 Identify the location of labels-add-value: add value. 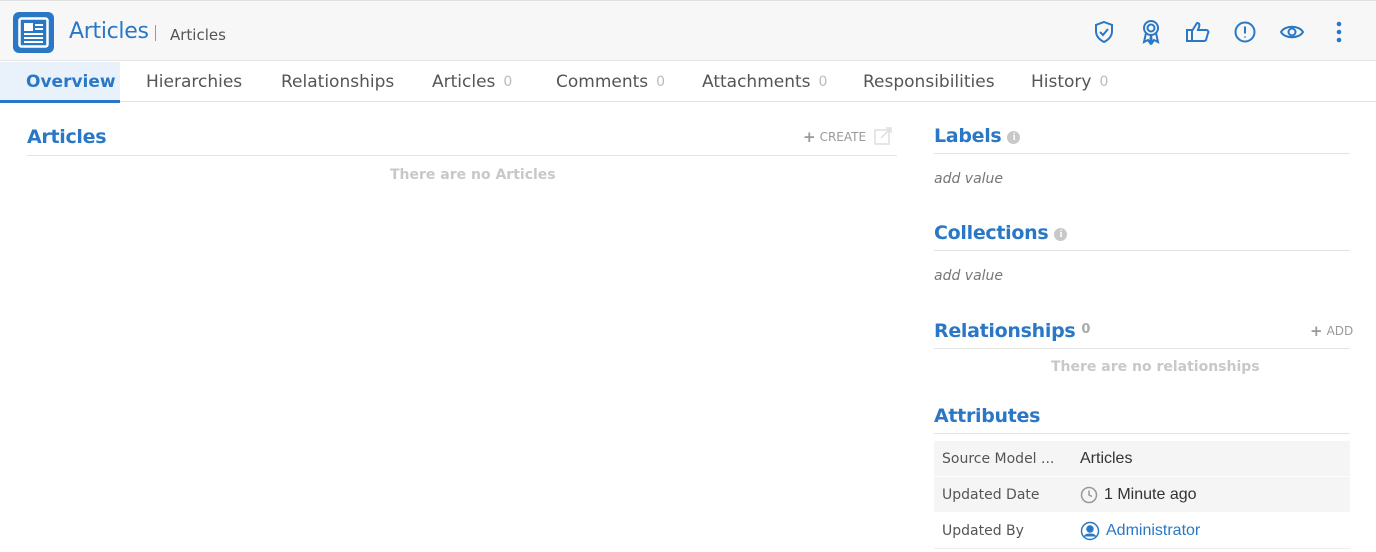
(968, 179).